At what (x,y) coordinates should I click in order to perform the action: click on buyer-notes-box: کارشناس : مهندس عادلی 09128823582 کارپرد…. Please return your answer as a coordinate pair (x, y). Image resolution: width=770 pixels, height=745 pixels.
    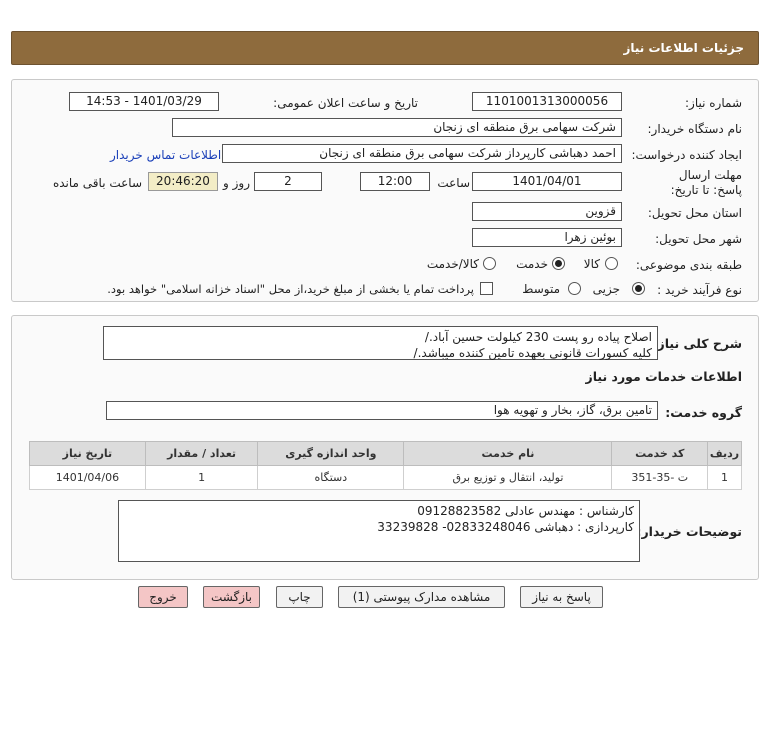
    Looking at the image, I should click on (379, 531).